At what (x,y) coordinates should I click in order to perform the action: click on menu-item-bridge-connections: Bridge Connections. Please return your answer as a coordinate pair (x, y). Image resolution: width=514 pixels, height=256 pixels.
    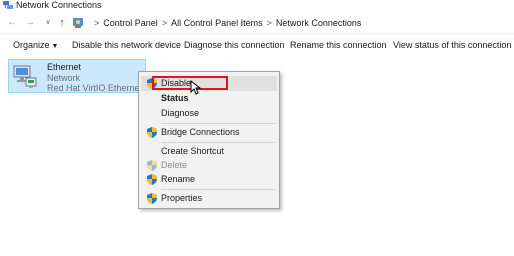
    Looking at the image, I should click on (209, 132).